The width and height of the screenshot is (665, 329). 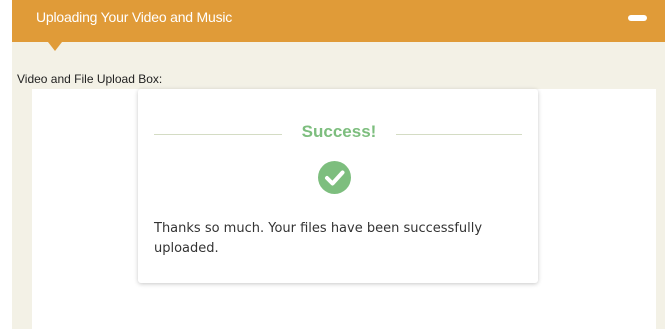 What do you see at coordinates (55, 46) in the screenshot?
I see `header-pointer-arrow` at bounding box center [55, 46].